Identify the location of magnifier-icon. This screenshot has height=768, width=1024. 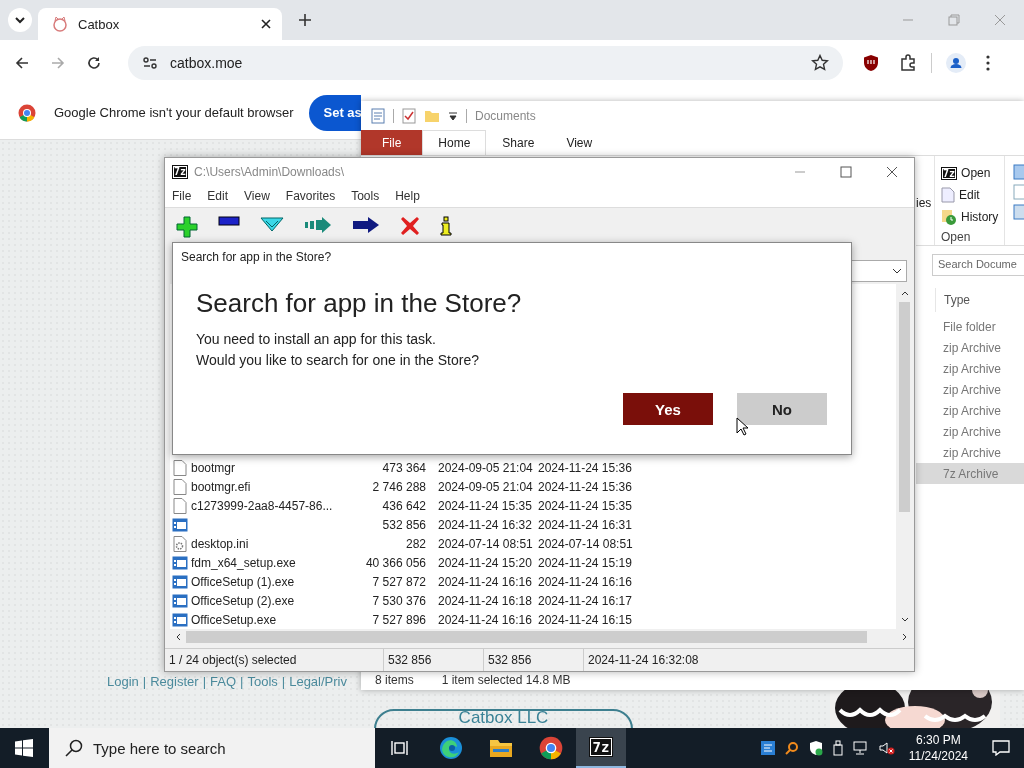
(791, 748).